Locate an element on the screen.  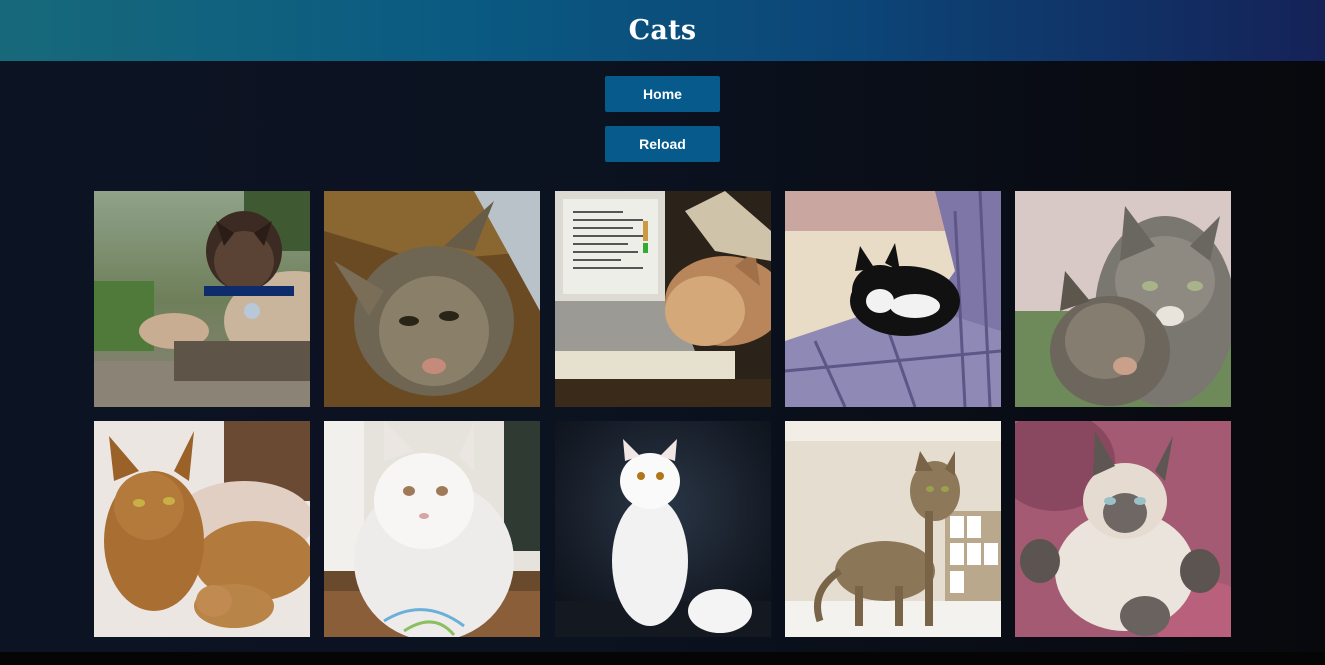
footer-bar is located at coordinates (662, 658).